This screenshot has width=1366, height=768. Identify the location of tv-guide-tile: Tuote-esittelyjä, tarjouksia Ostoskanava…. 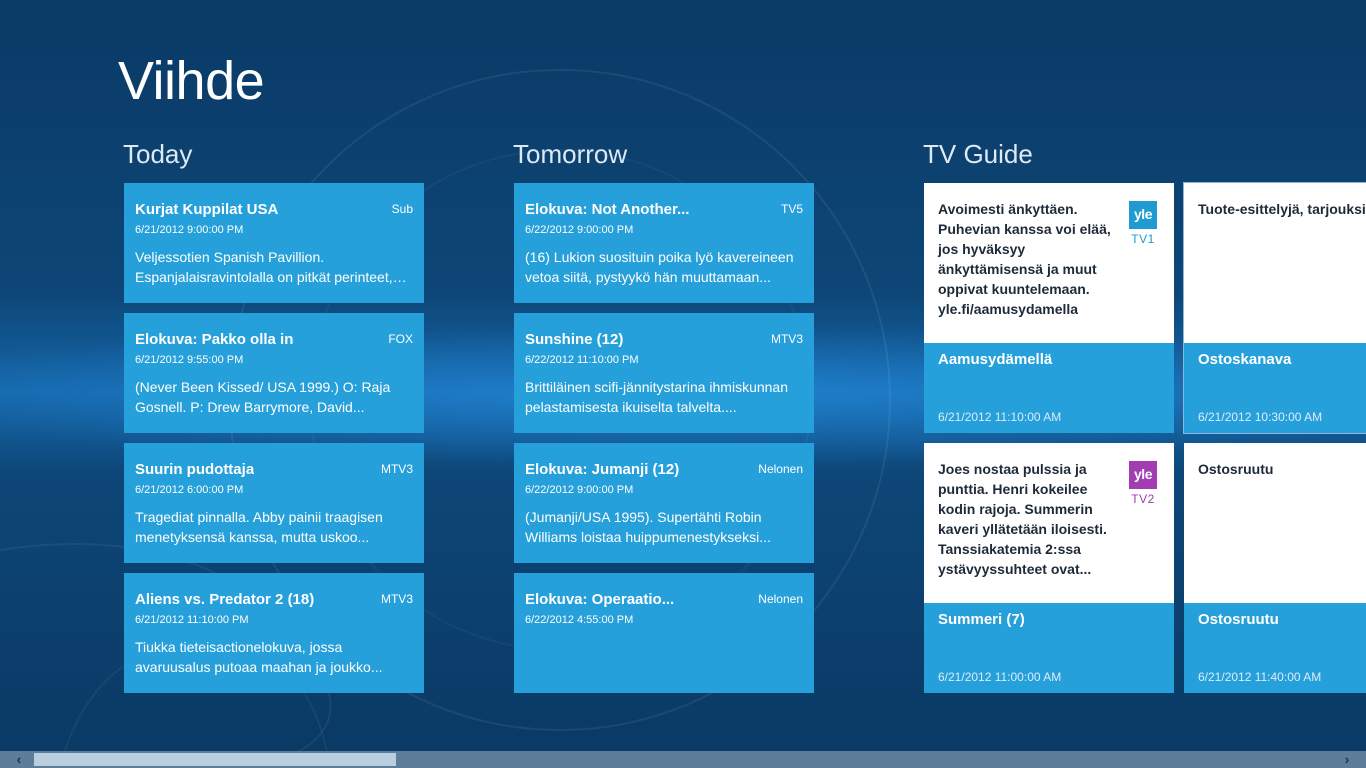
(1274, 308).